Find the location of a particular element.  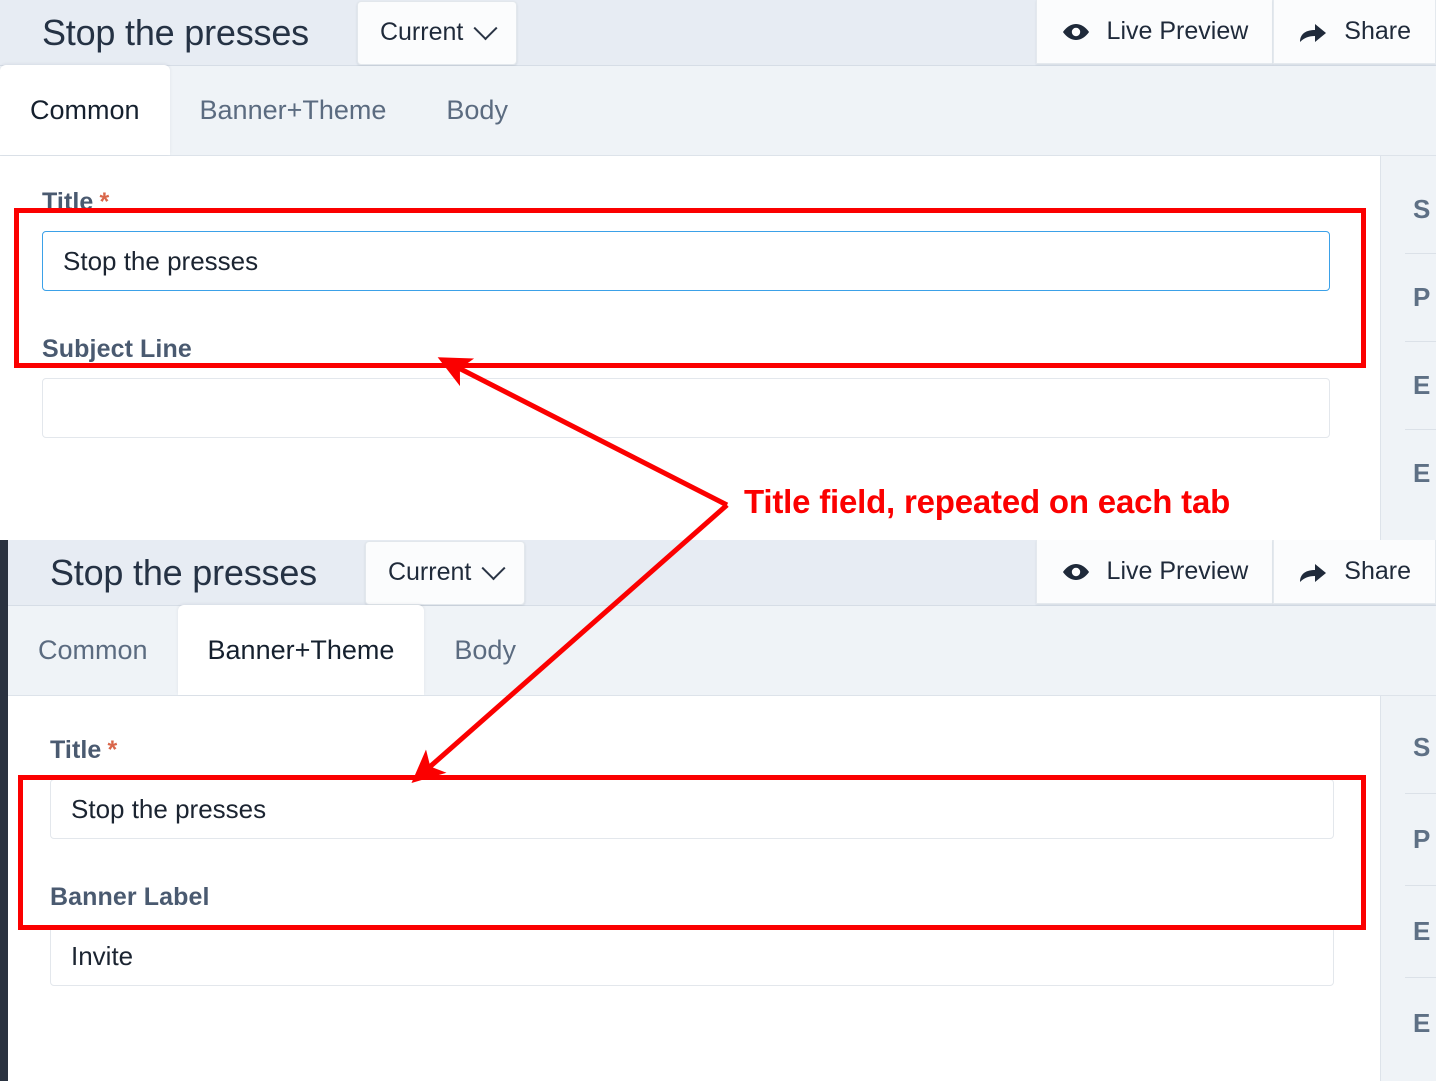

field-subject-line-label: Subject Line is located at coordinates (718, 349).